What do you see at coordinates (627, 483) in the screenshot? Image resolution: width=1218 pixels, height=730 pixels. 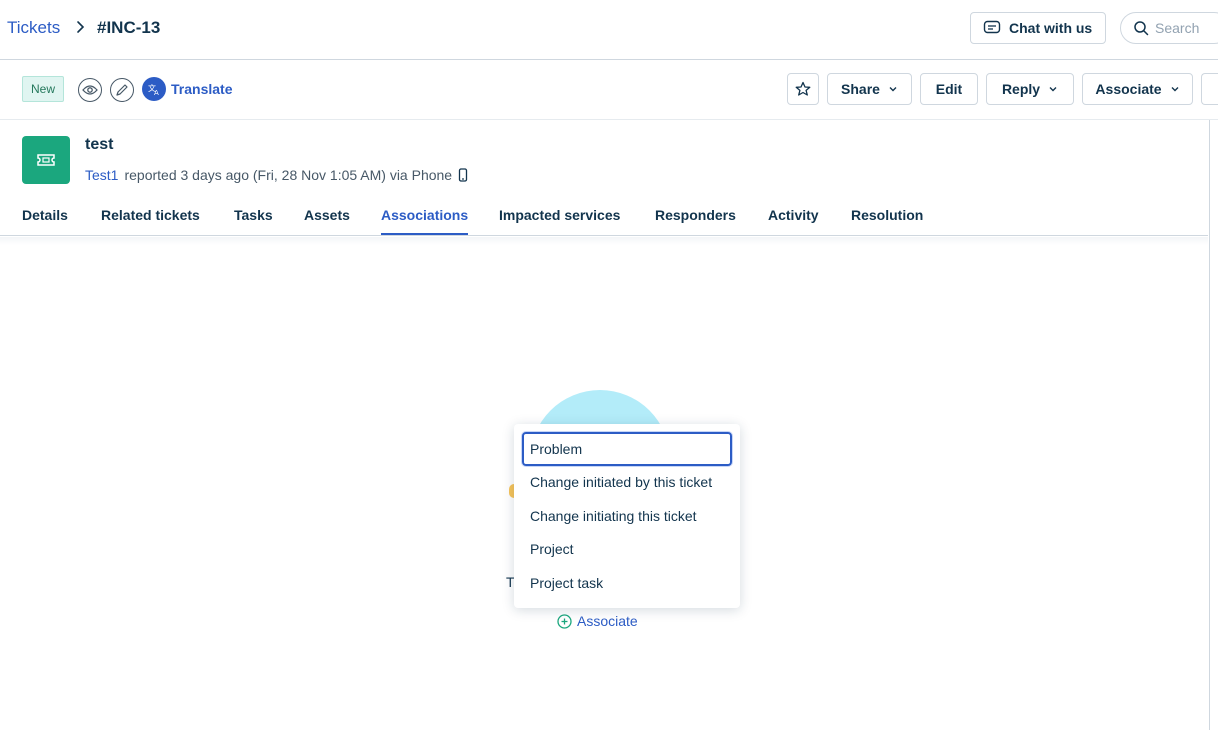 I see `menu-item-change-initiated-by: Change initiated by this ticket` at bounding box center [627, 483].